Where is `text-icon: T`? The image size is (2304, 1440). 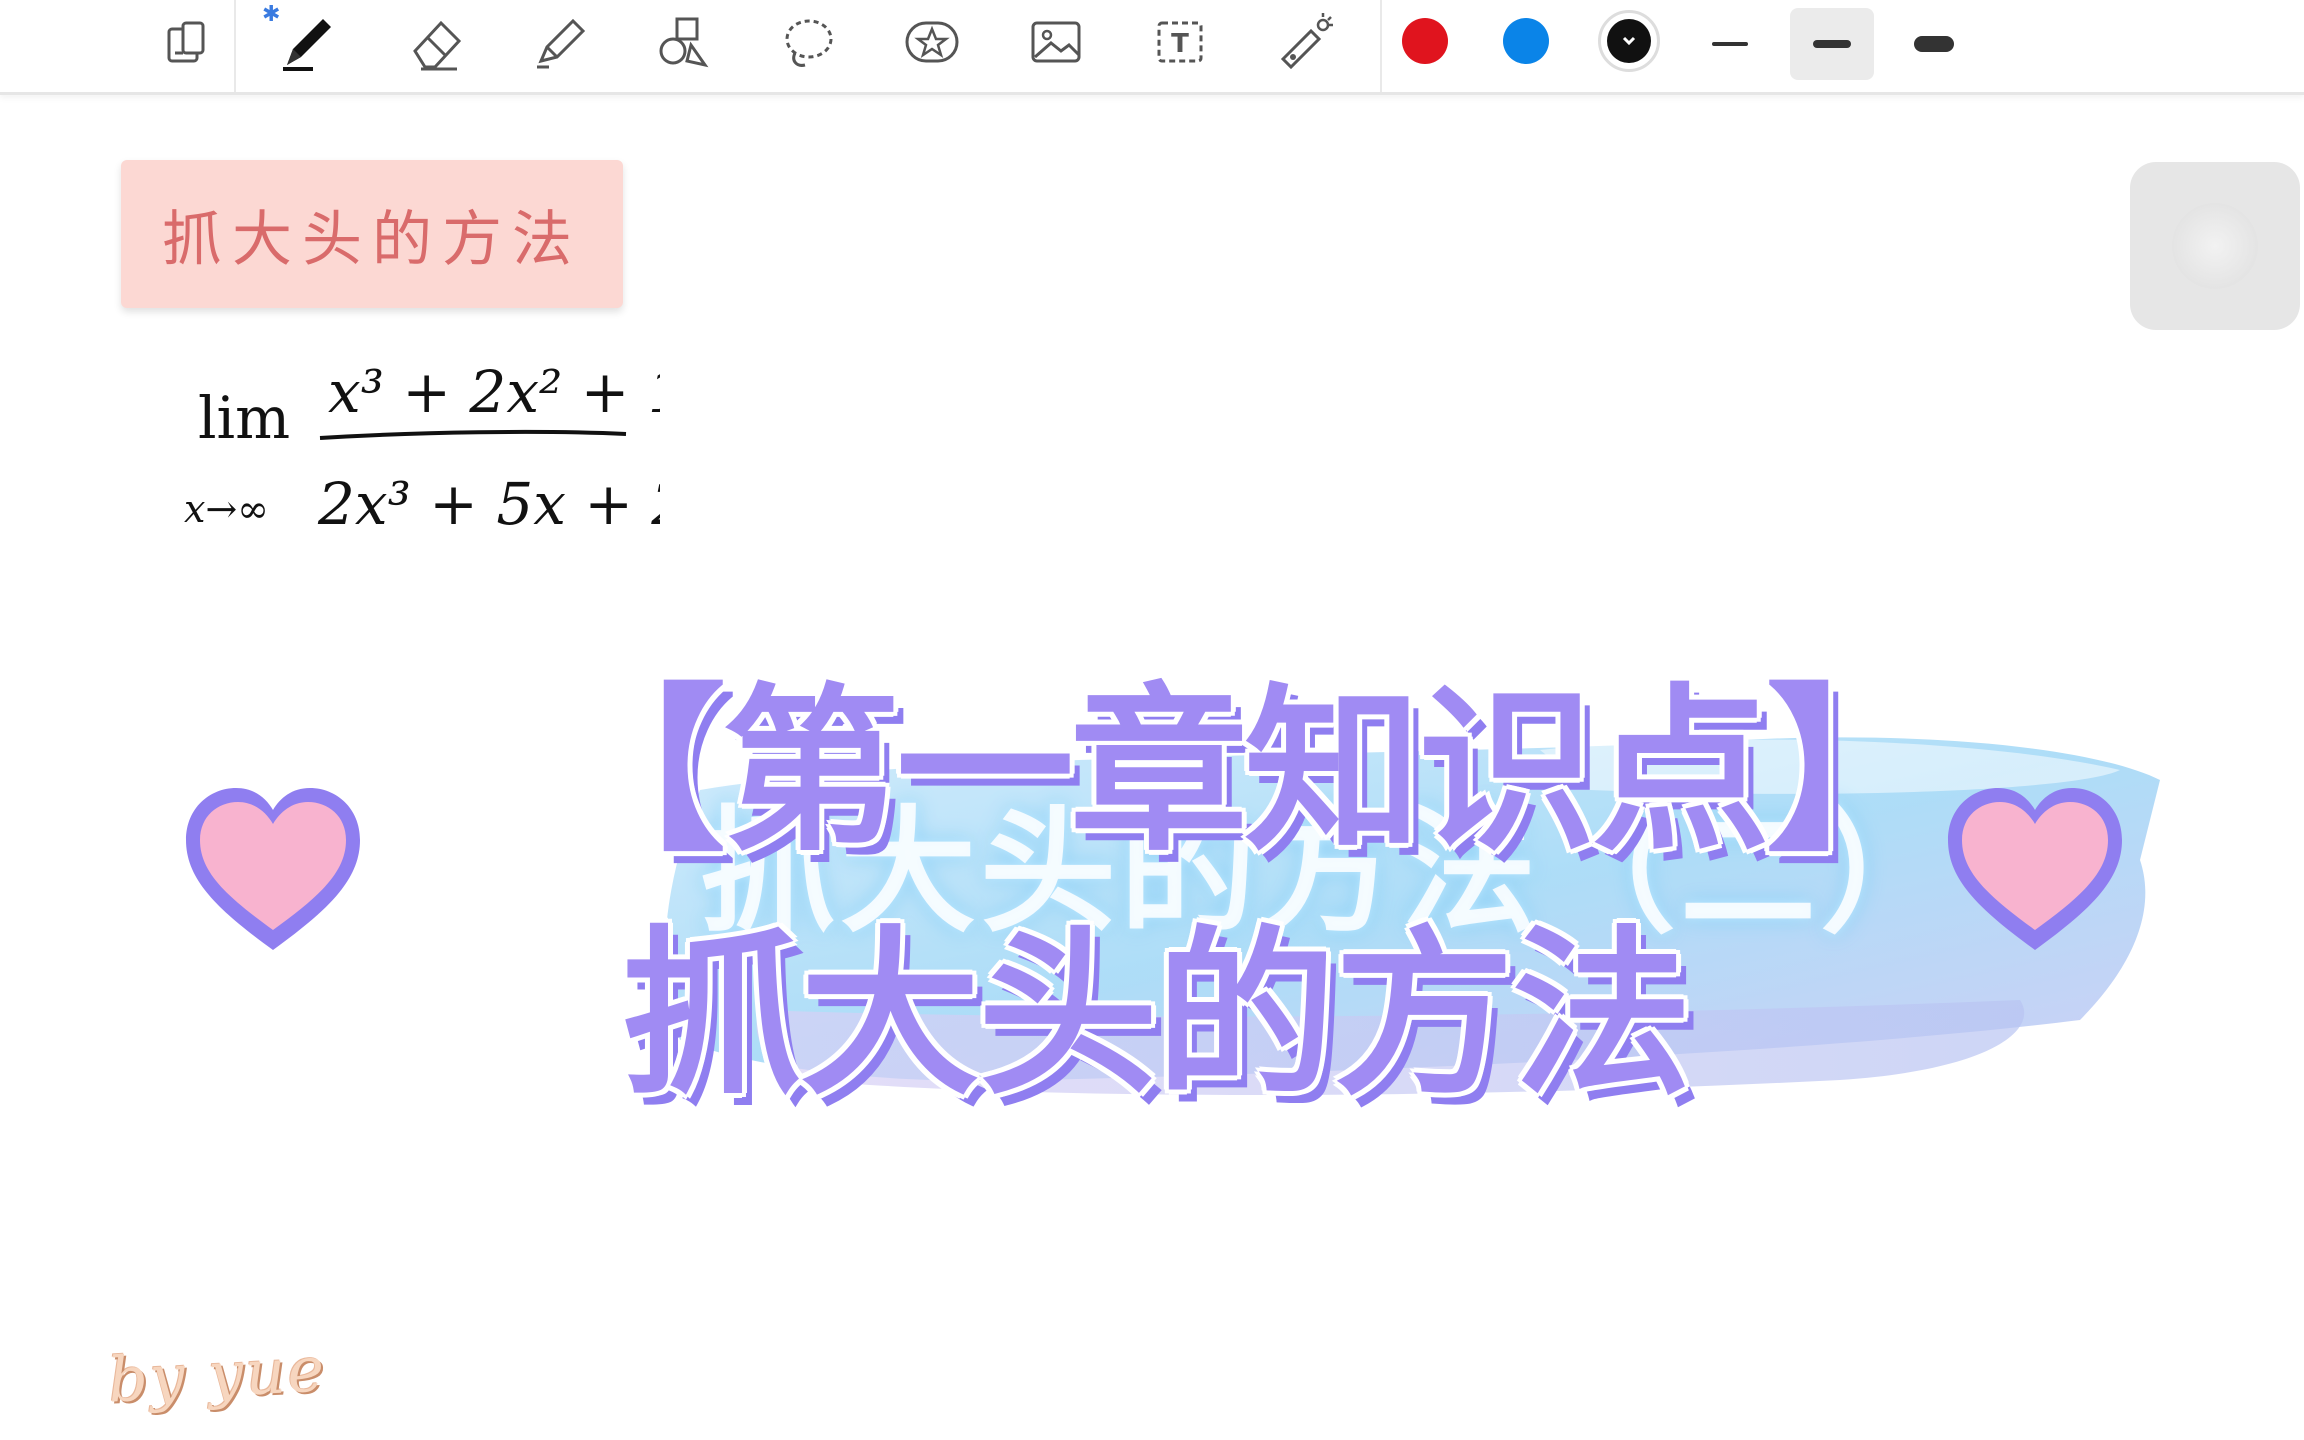 text-icon: T is located at coordinates (1180, 42).